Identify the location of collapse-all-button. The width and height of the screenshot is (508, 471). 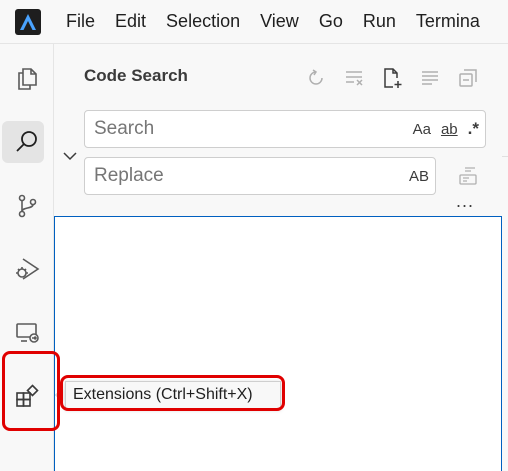
(468, 78).